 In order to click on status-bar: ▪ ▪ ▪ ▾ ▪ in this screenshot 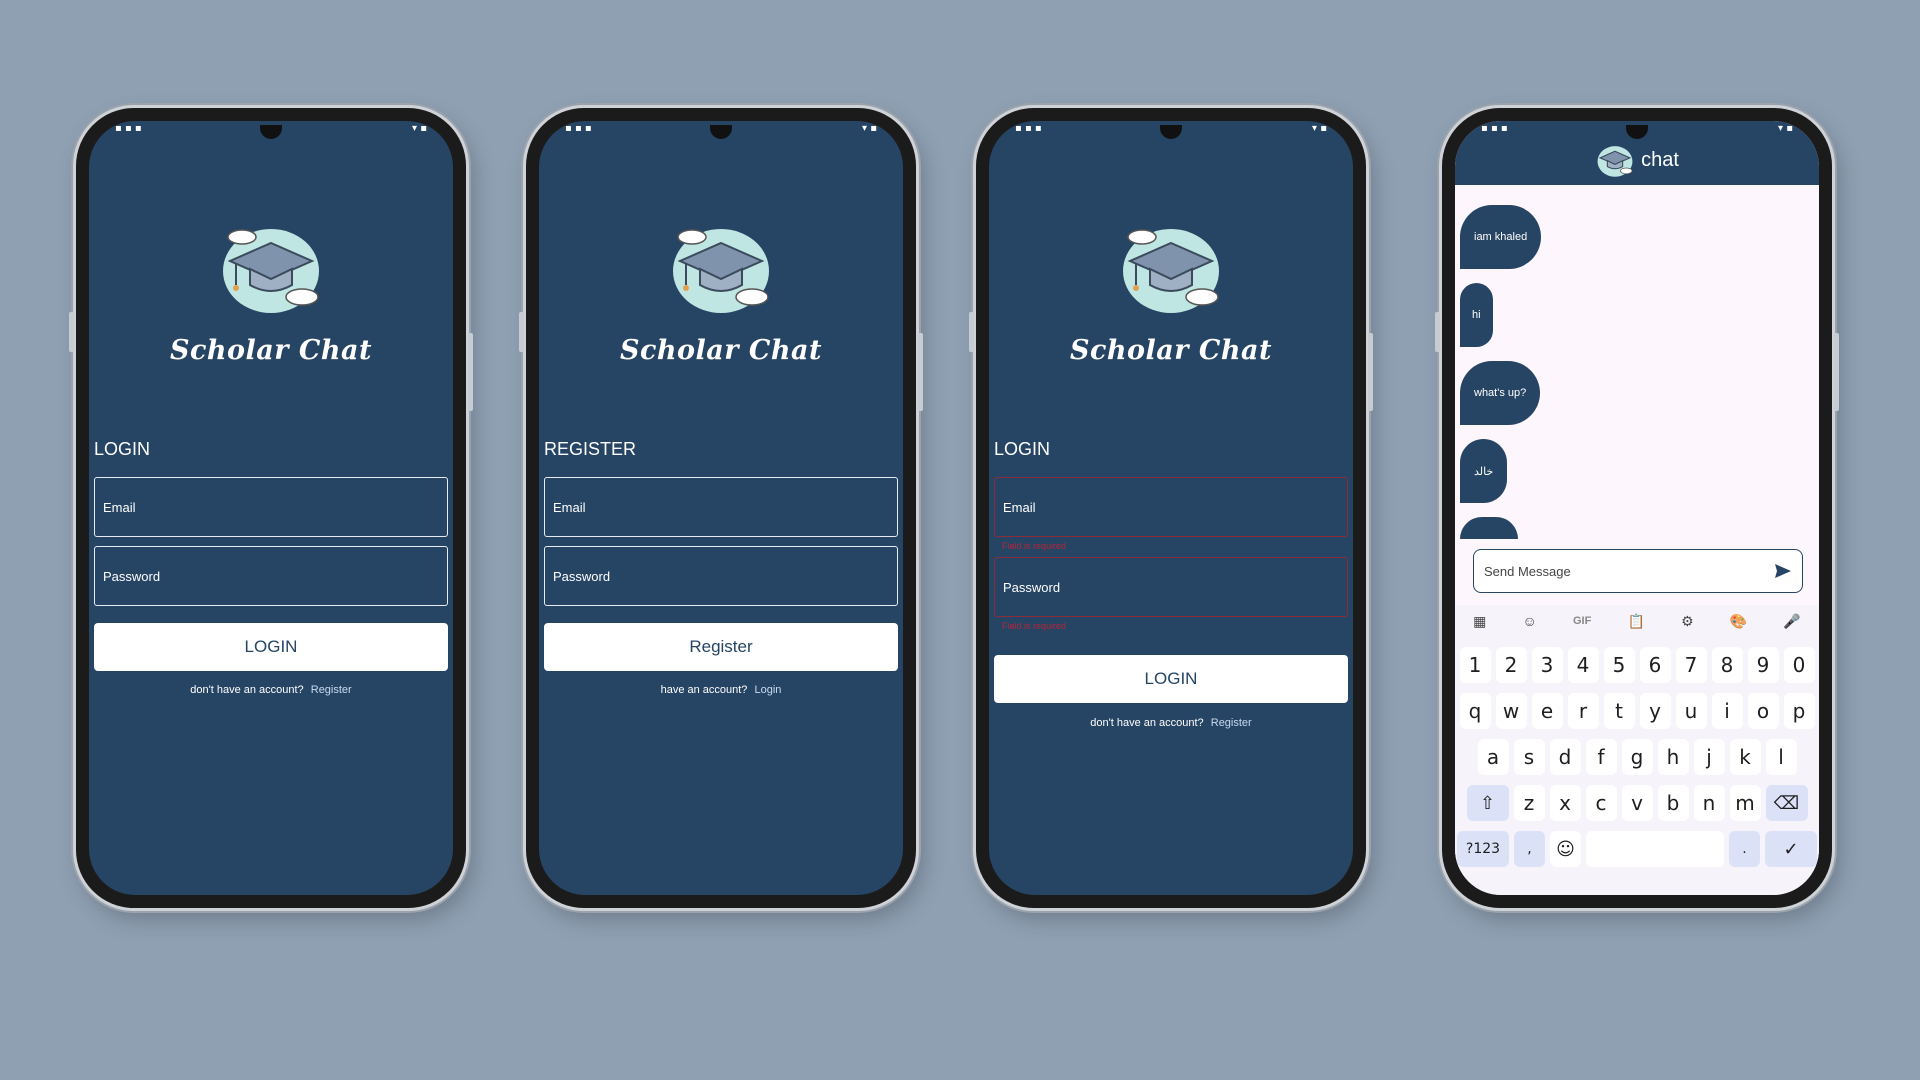, I will do `click(1637, 128)`.